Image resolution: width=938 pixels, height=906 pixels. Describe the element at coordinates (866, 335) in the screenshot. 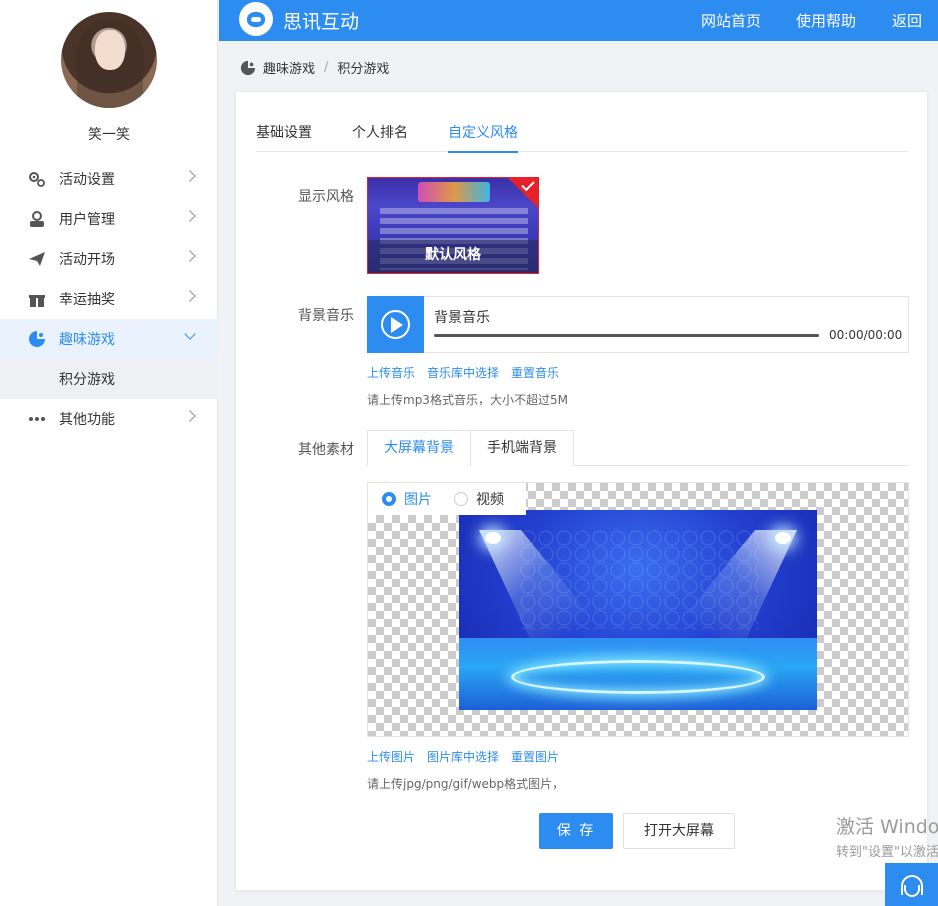

I see `audio-time: 00:00/00:00` at that location.